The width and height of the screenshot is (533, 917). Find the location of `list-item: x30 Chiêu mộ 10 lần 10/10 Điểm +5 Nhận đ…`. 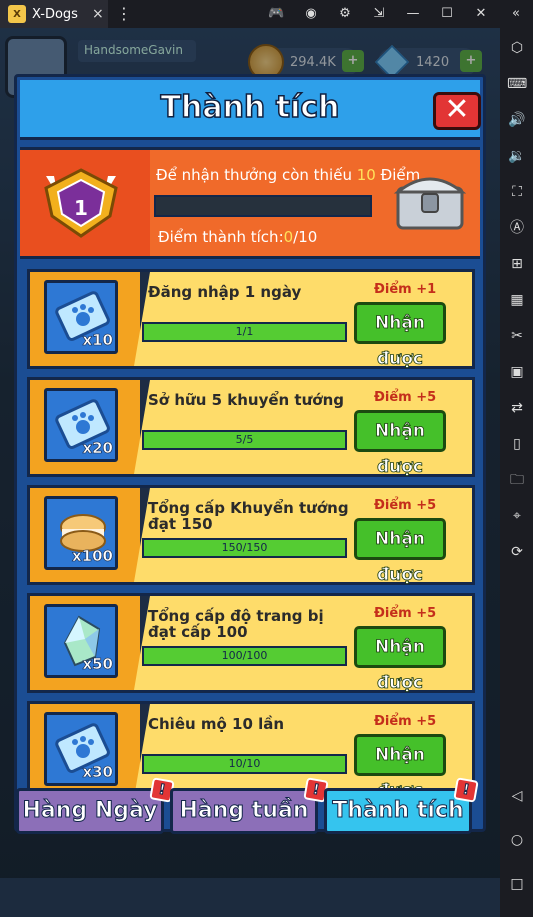

list-item: x30 Chiêu mộ 10 lần 10/10 Điểm +5 Nhận đ… is located at coordinates (251, 751).